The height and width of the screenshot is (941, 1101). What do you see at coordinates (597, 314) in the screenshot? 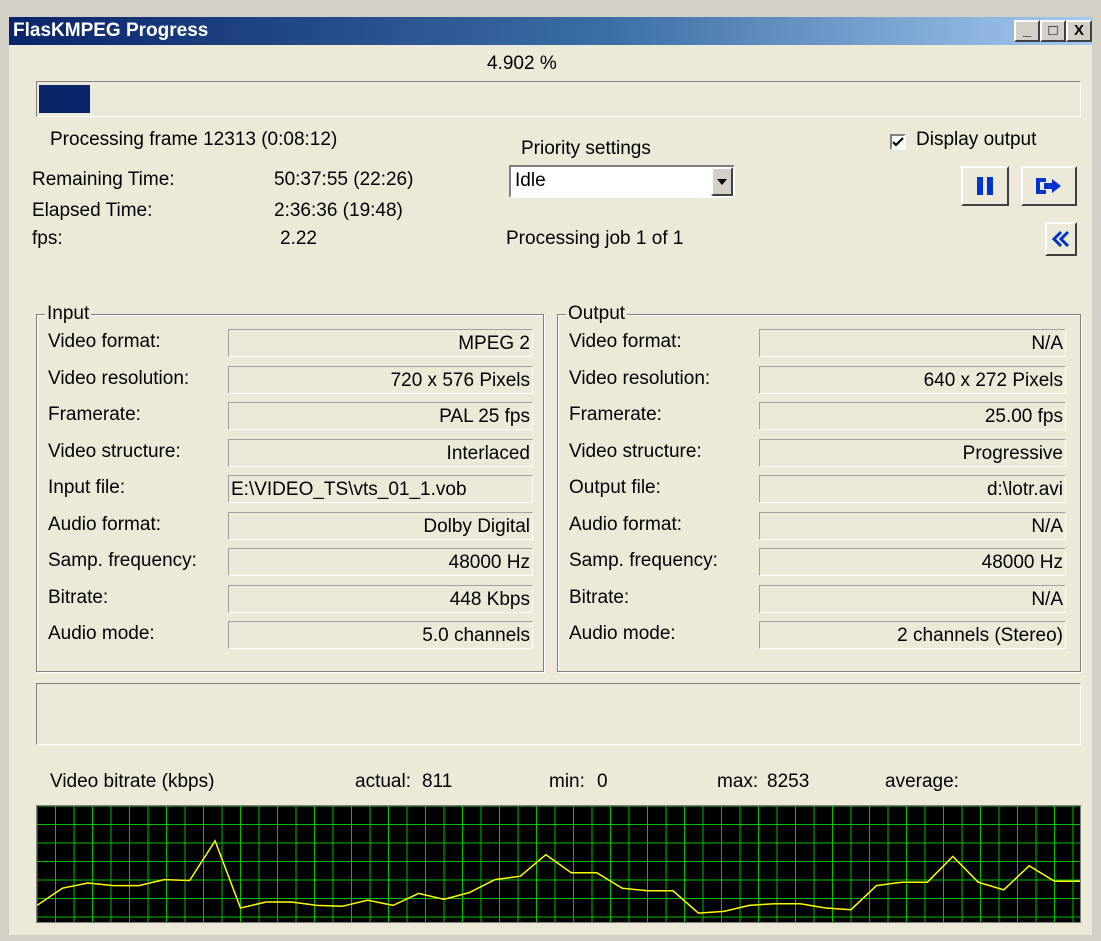
I see `output-group-legend: Output` at bounding box center [597, 314].